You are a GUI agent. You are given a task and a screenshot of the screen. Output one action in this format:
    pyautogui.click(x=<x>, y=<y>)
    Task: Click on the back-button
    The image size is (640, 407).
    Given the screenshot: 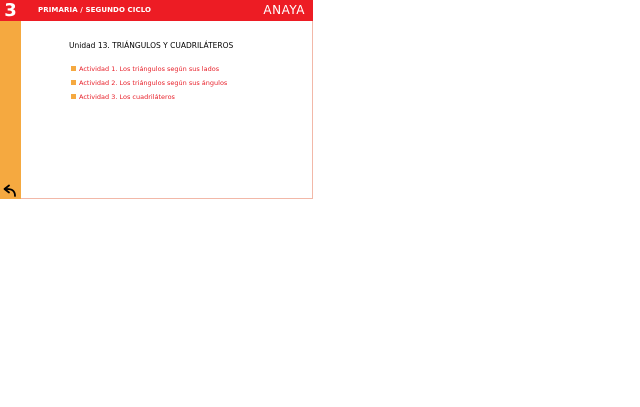 What is the action you would take?
    pyautogui.click(x=10, y=190)
    